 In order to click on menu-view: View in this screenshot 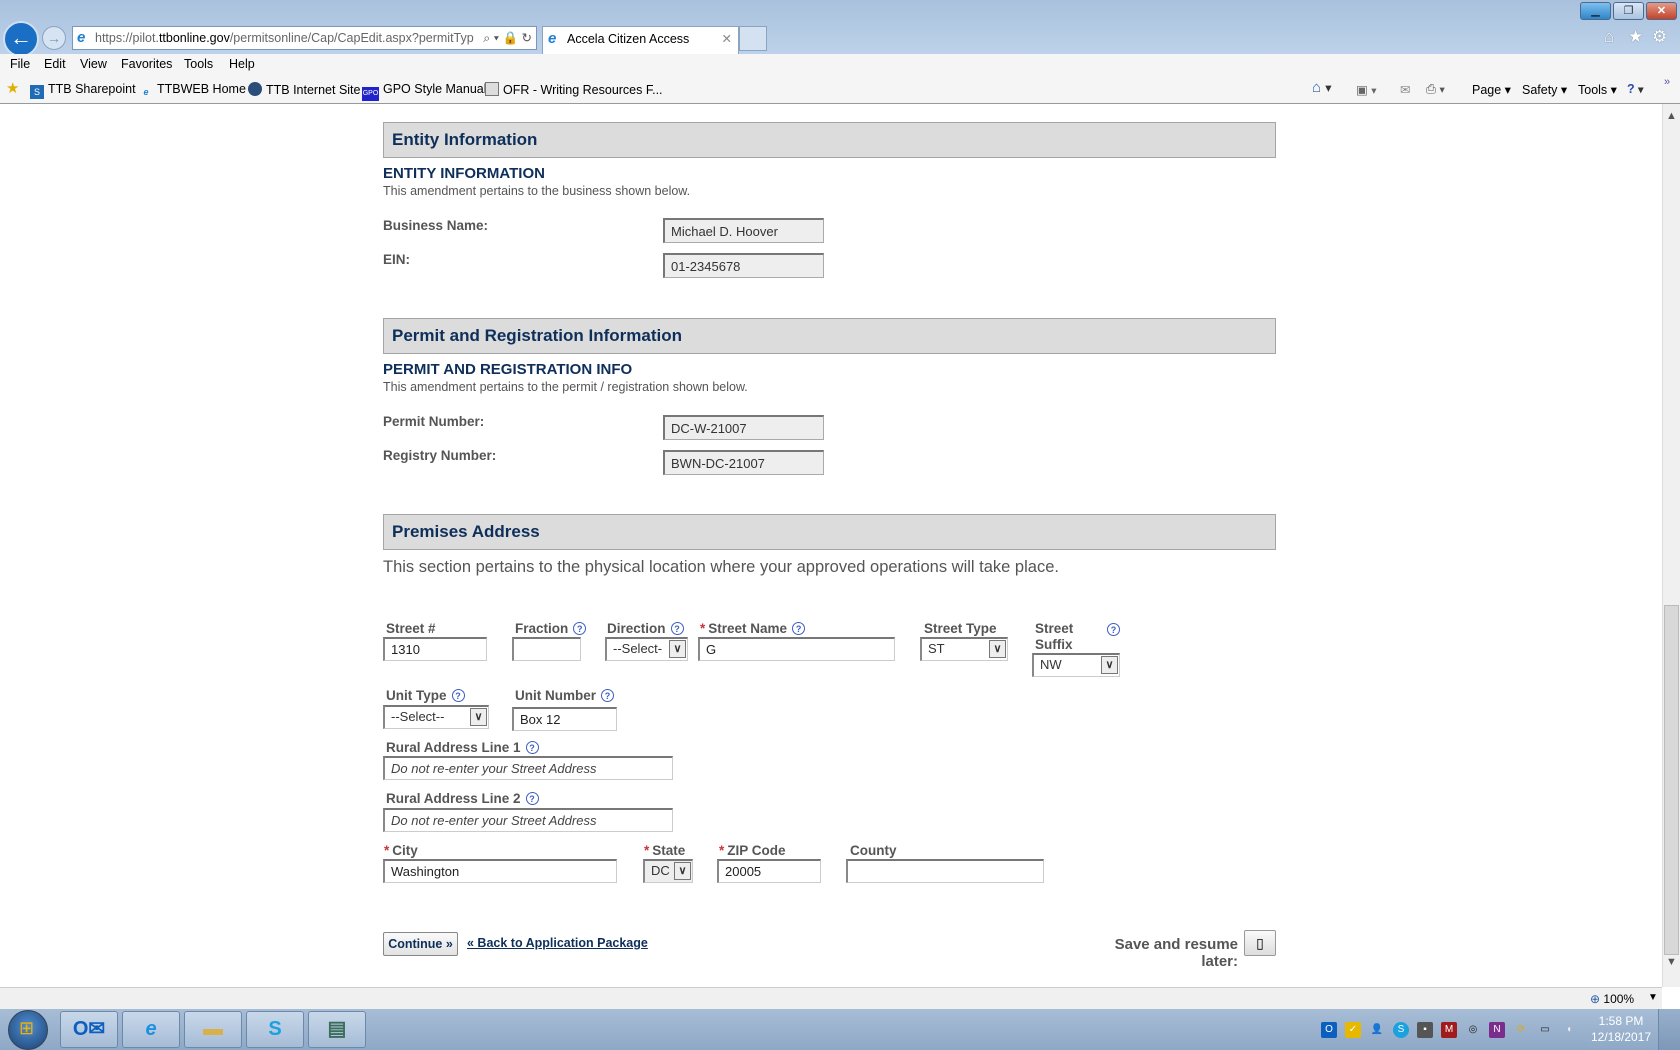, I will do `click(93, 64)`.